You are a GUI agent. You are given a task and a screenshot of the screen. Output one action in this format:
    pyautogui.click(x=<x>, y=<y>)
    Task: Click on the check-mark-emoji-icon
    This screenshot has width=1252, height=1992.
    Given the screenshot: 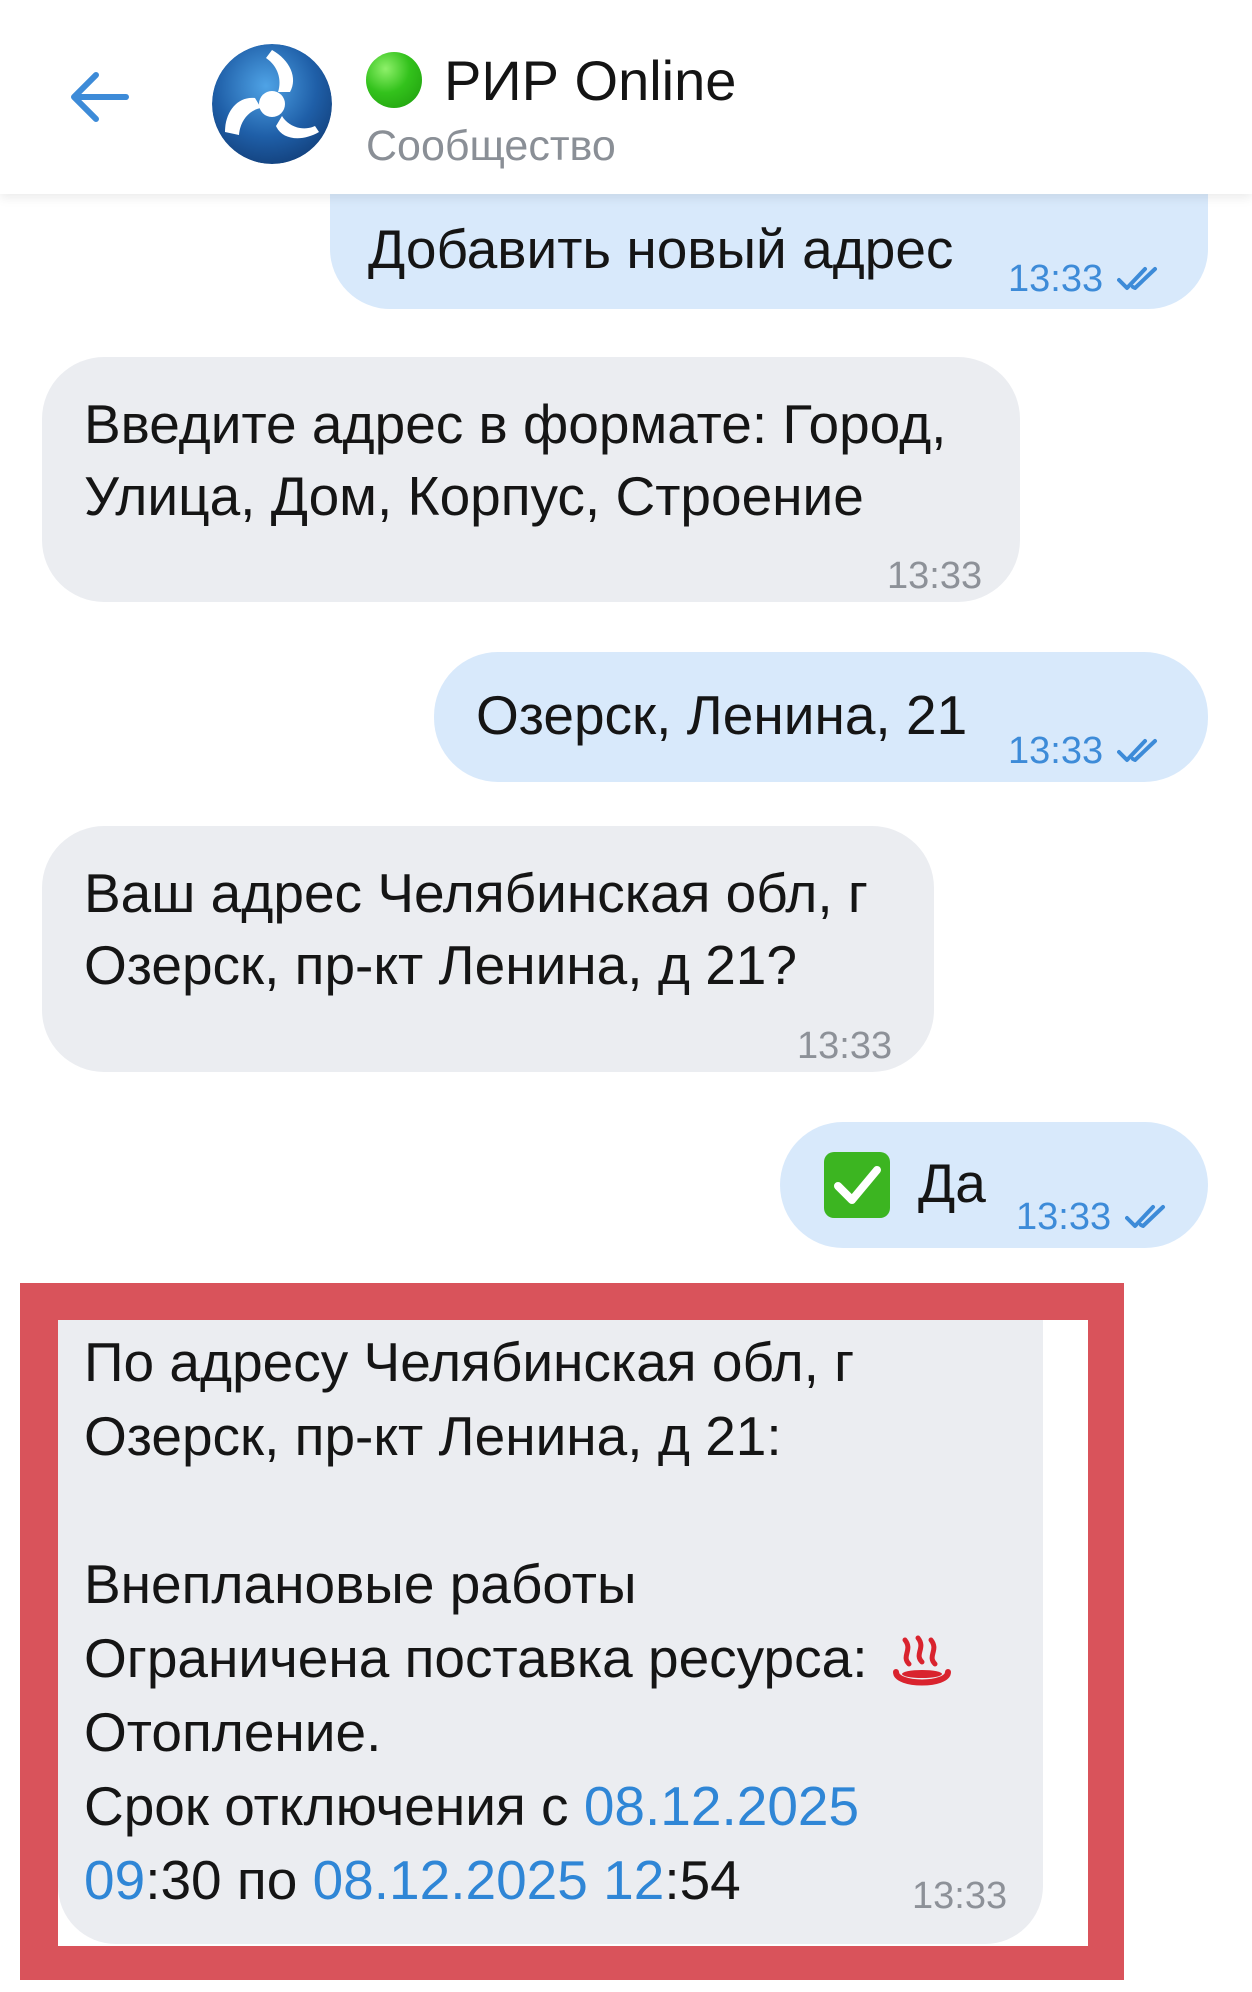 What is the action you would take?
    pyautogui.click(x=857, y=1185)
    